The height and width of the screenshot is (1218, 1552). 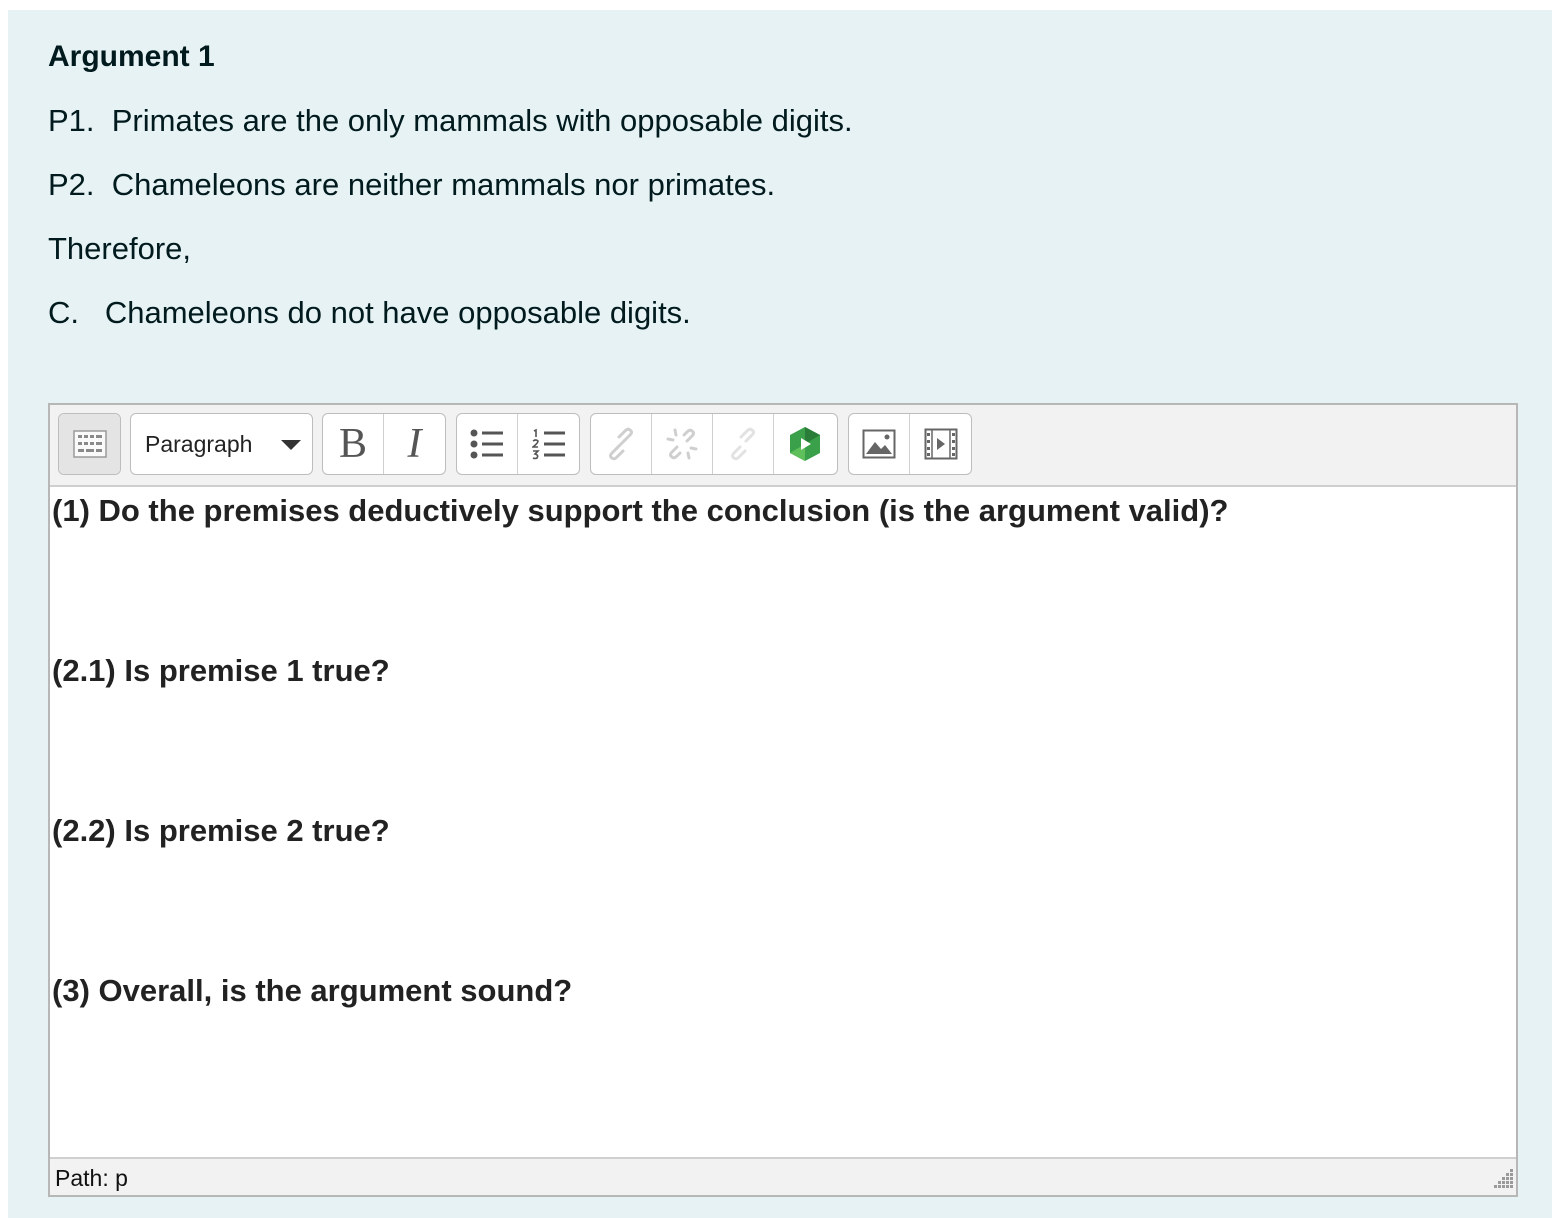 I want to click on toolbar-group-toggle, so click(x=89, y=444).